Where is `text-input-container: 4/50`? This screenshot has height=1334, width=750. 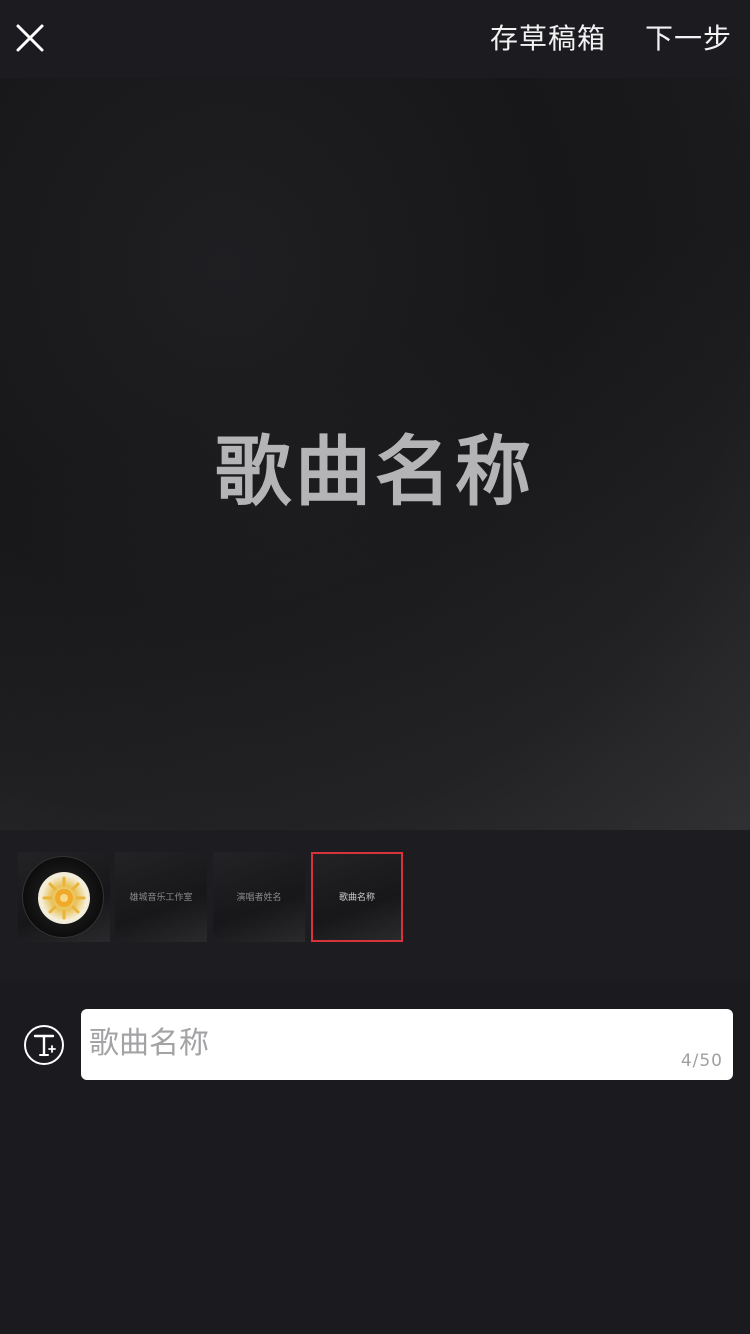 text-input-container: 4/50 is located at coordinates (407, 1044).